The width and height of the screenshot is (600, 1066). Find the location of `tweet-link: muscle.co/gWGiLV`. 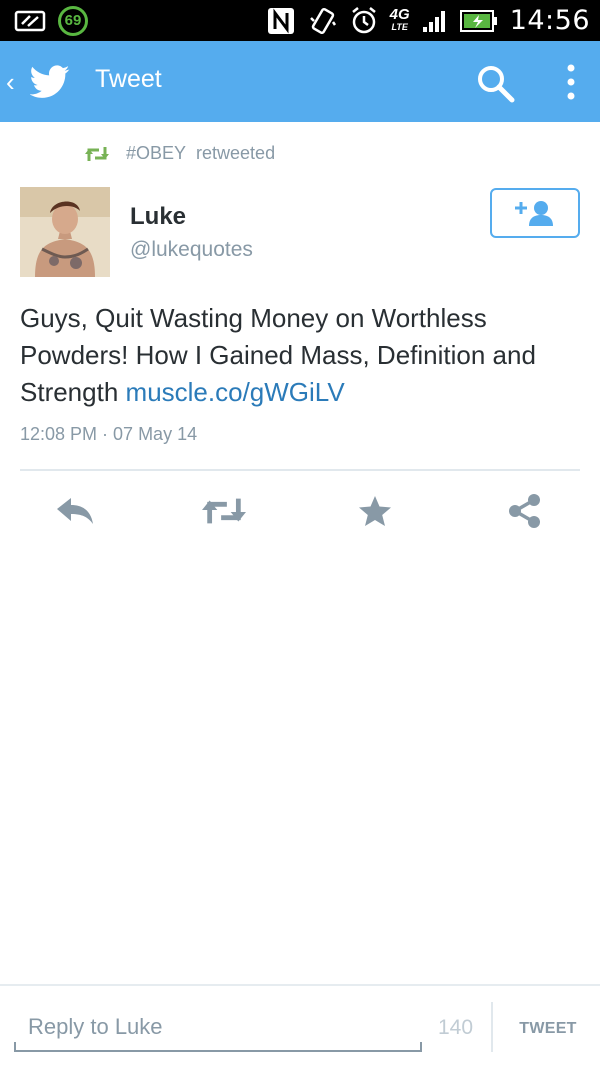

tweet-link: muscle.co/gWGiLV is located at coordinates (235, 392).